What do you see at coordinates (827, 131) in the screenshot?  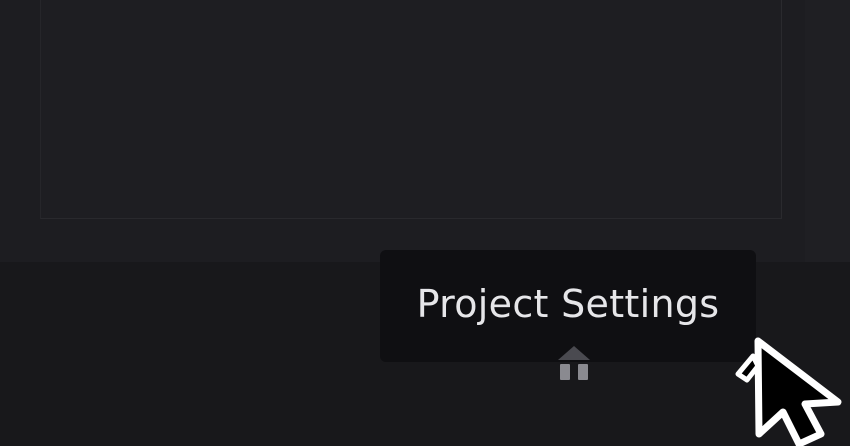 I see `right-panel-edge` at bounding box center [827, 131].